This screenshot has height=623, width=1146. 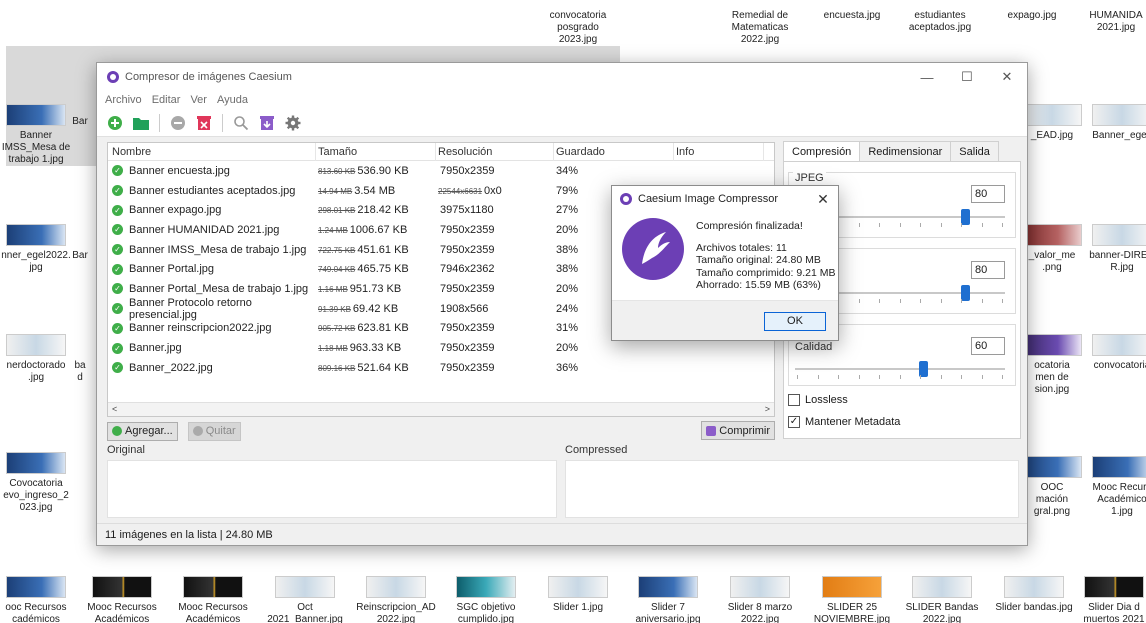 I want to click on table-row: ✓ Banner.jpg 1.18 MB 963.33 KB 7950x2359 20%, so click(x=441, y=348).